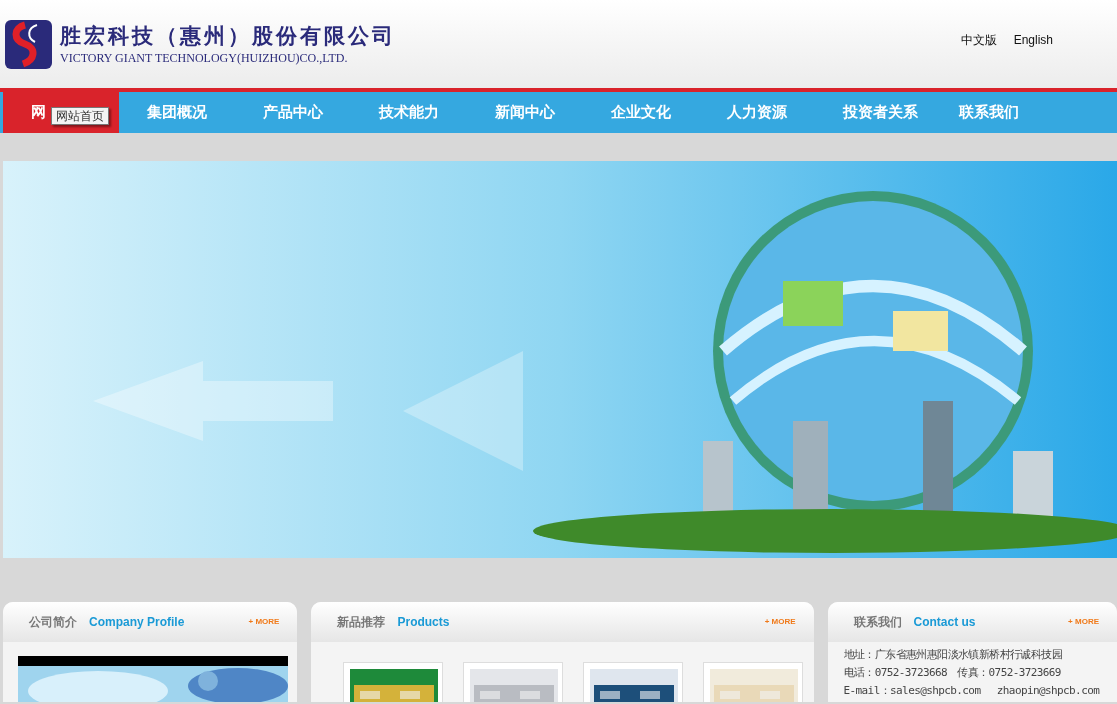 This screenshot has height=704, width=1117. I want to click on company-name-english: VICTORY GIANT TECHNOLOGY(HUIZHOU)CO.,LTD., so click(204, 58).